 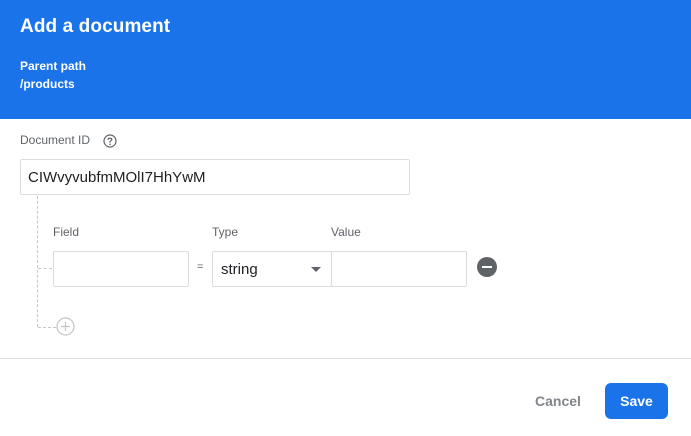 I want to click on help-circle-icon, so click(x=110, y=141).